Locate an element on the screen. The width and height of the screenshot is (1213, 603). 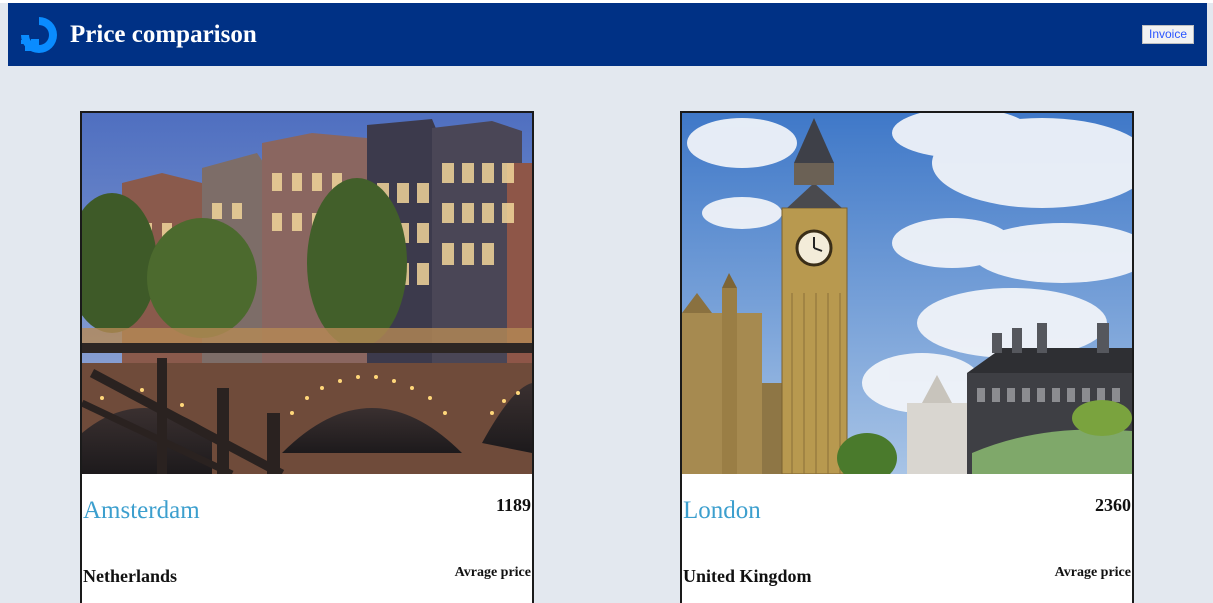
droplet-logo-icon is located at coordinates (39, 35).